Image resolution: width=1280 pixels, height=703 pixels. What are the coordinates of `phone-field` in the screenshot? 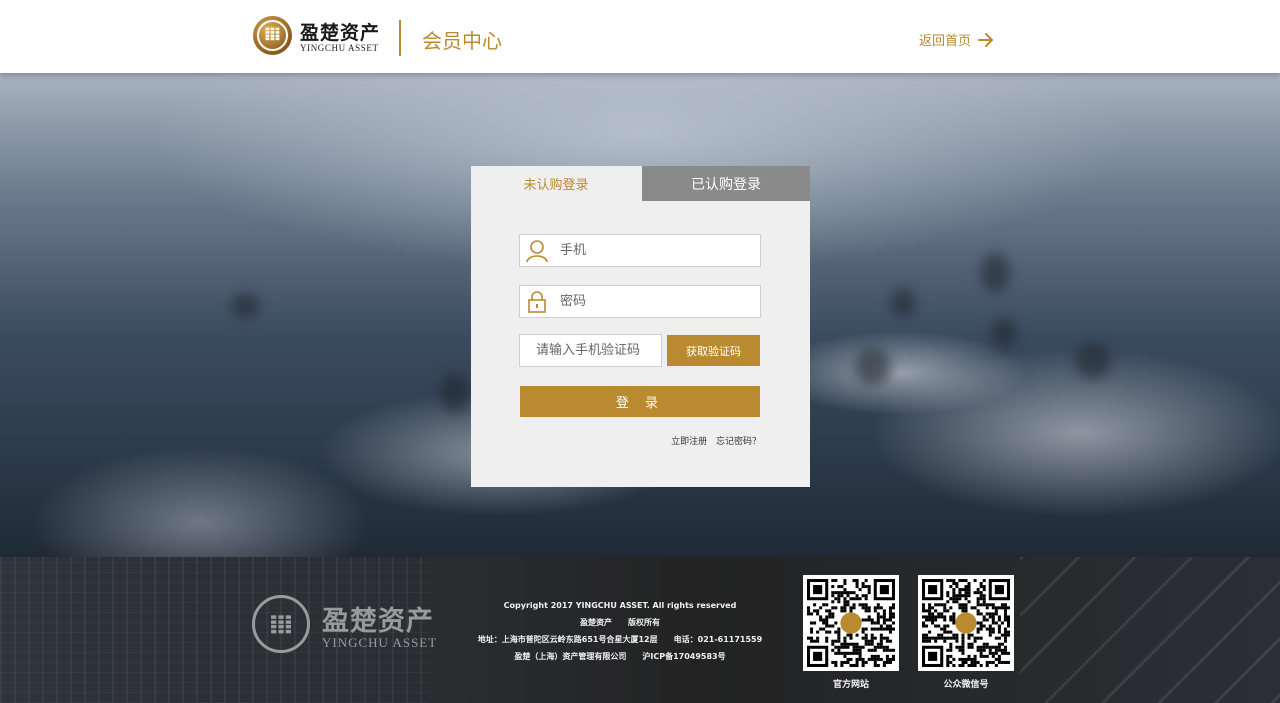 It's located at (640, 250).